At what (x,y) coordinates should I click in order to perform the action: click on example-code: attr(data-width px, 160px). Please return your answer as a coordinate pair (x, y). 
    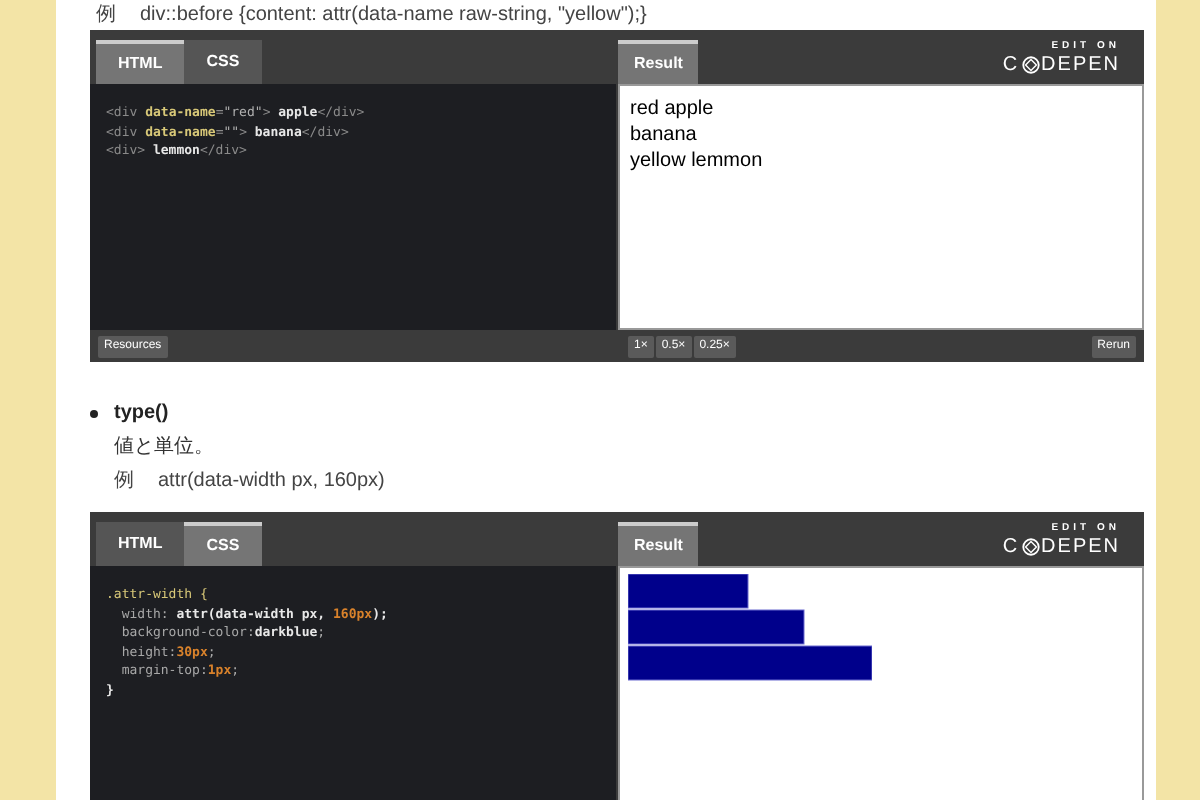
    Looking at the image, I should click on (271, 482).